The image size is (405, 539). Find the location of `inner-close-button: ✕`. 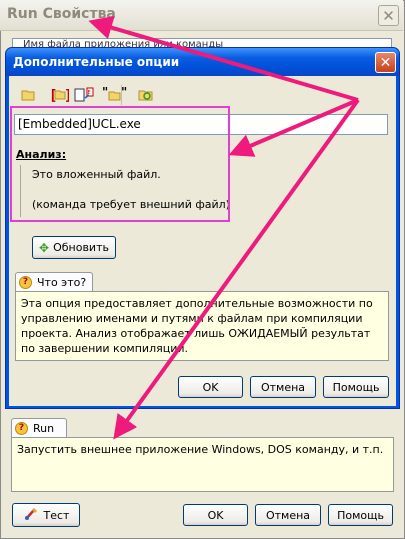

inner-close-button: ✕ is located at coordinates (385, 62).